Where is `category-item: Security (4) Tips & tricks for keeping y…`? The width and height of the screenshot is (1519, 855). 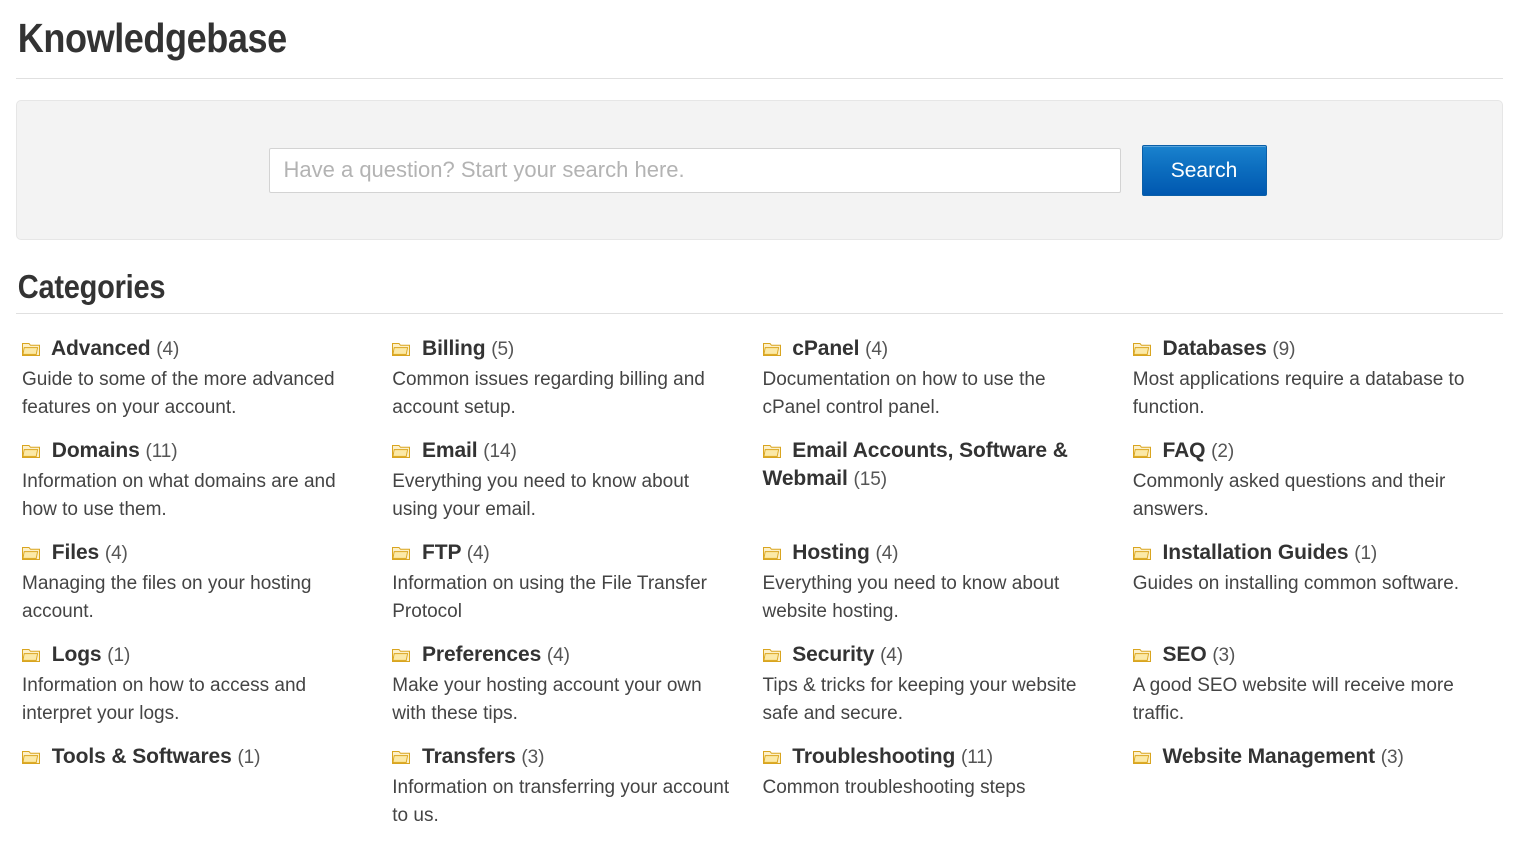
category-item: Security (4) Tips & tricks for keeping y… is located at coordinates (947, 692).